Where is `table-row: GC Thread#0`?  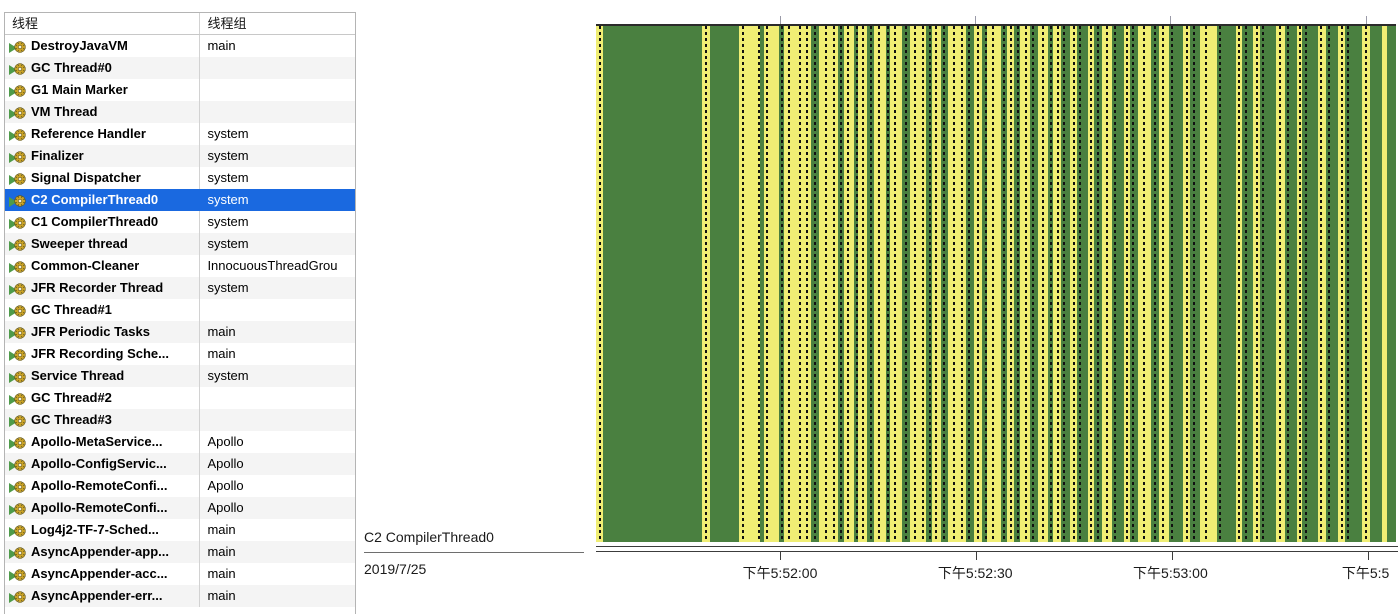 table-row: GC Thread#0 is located at coordinates (180, 68).